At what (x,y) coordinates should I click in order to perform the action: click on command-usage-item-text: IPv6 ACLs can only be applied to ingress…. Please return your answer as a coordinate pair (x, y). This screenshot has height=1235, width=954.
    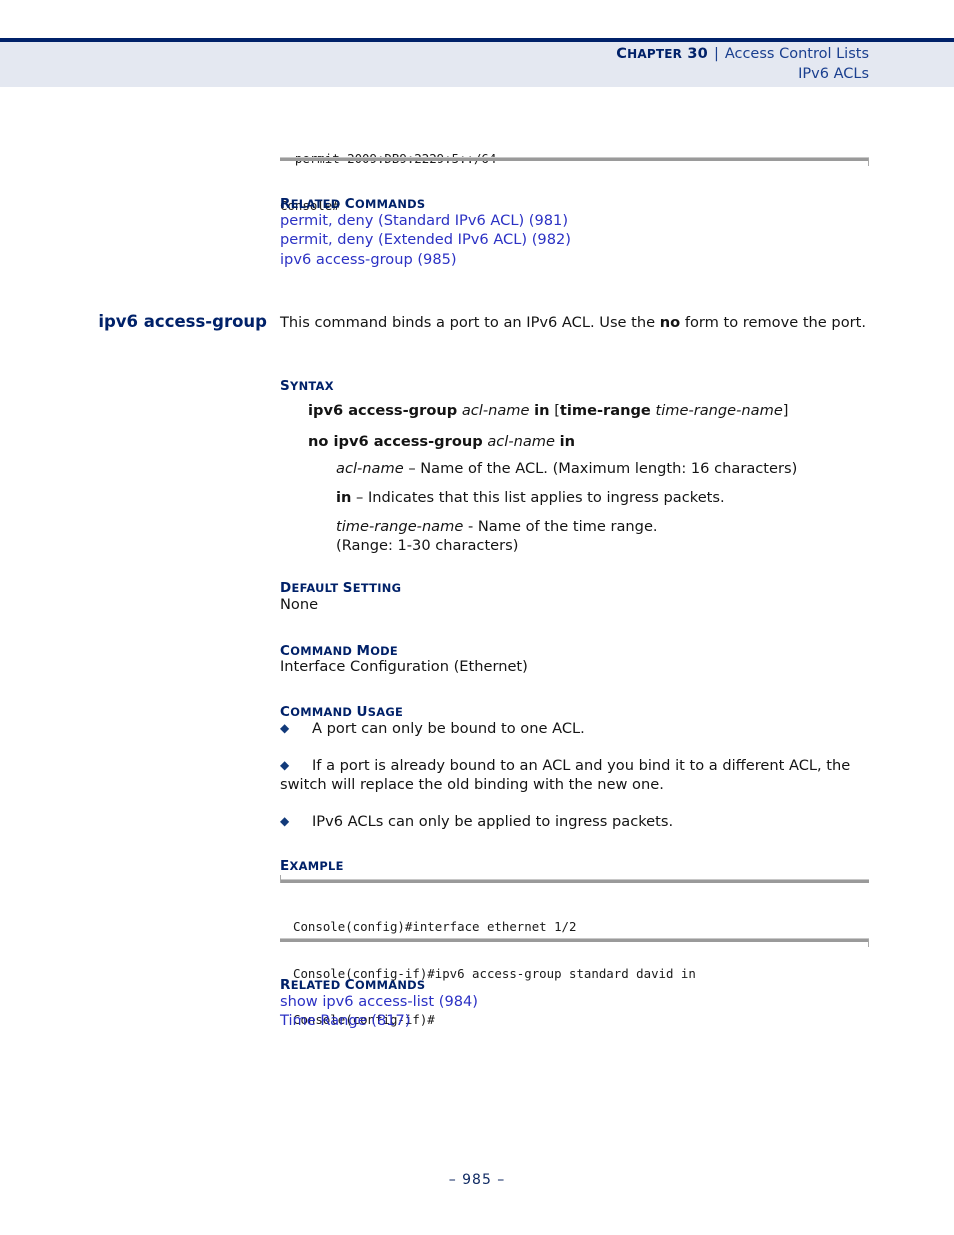
    Looking at the image, I should click on (493, 821).